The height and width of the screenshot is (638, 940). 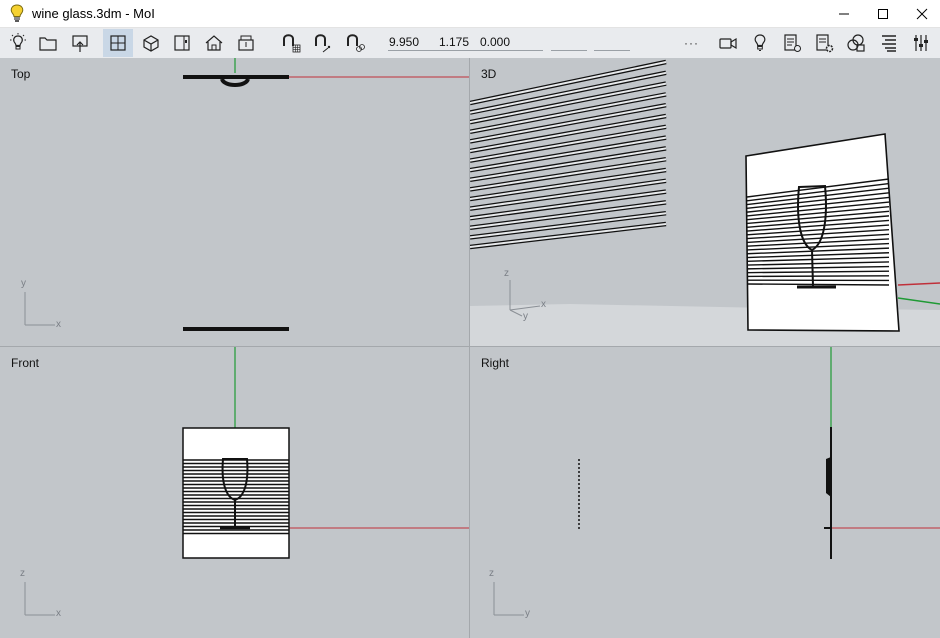 I want to click on grid-snap-button, so click(x=291, y=43).